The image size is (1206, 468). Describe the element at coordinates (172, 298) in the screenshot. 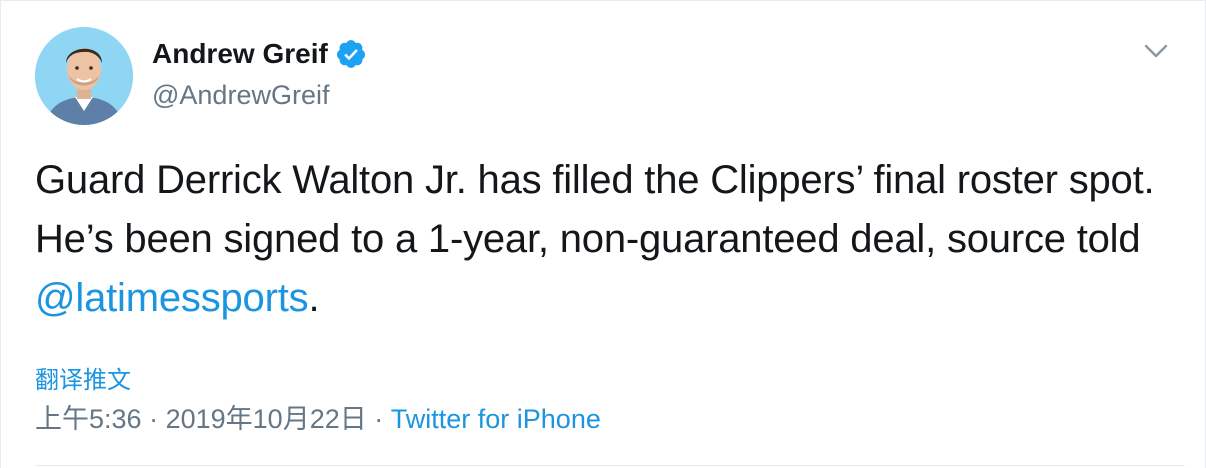

I see `mention-link: @latimessports` at that location.